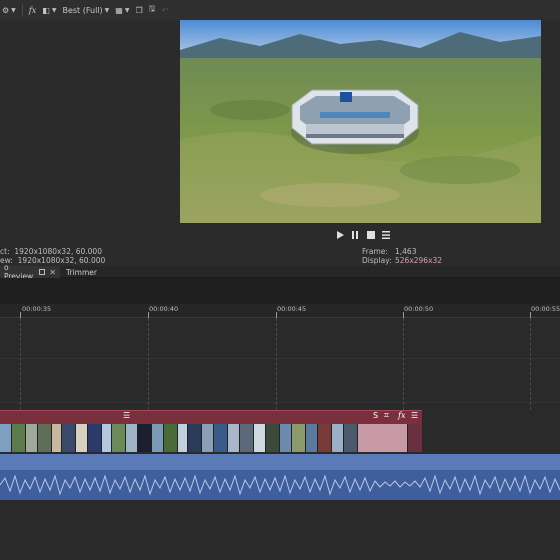  What do you see at coordinates (81, 272) in the screenshot?
I see `tab-label: Trimmer` at bounding box center [81, 272].